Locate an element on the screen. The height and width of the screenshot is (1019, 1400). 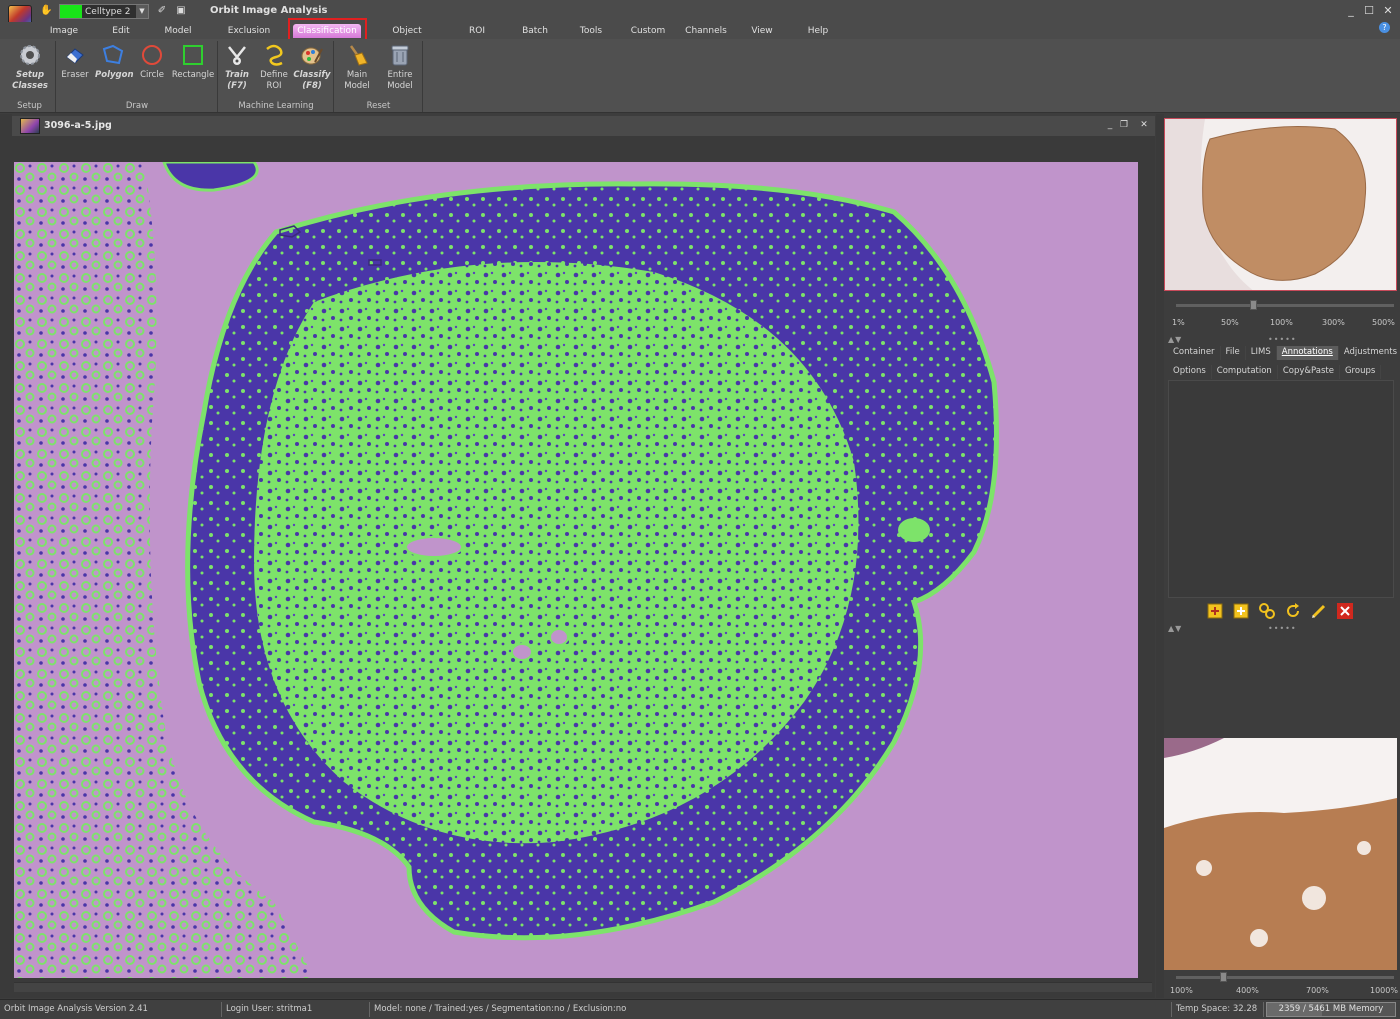
polygon-button: Polygon is located at coordinates (114, 62).